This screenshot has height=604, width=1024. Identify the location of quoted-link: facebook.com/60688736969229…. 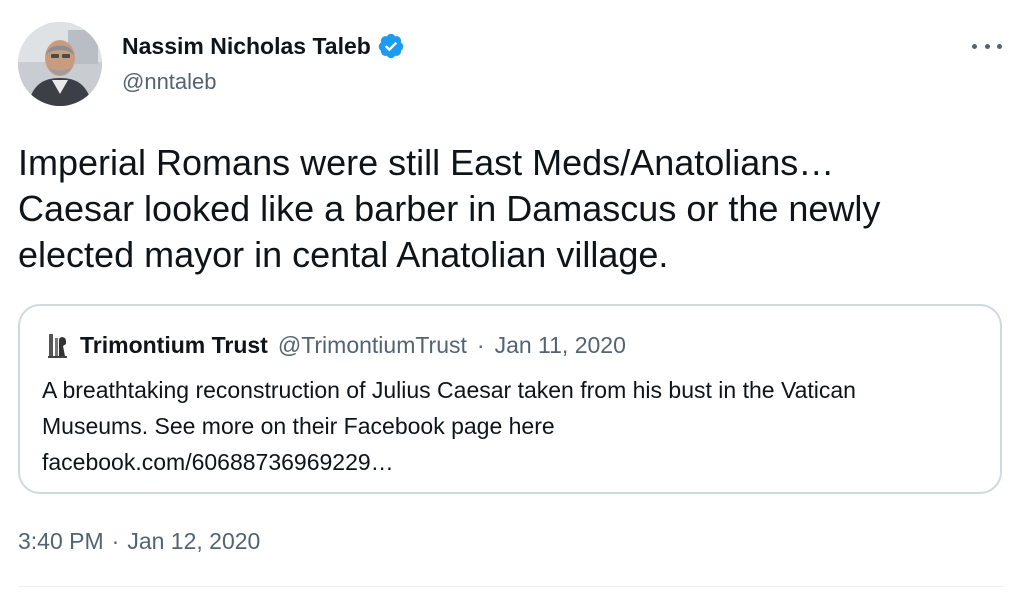
(517, 462).